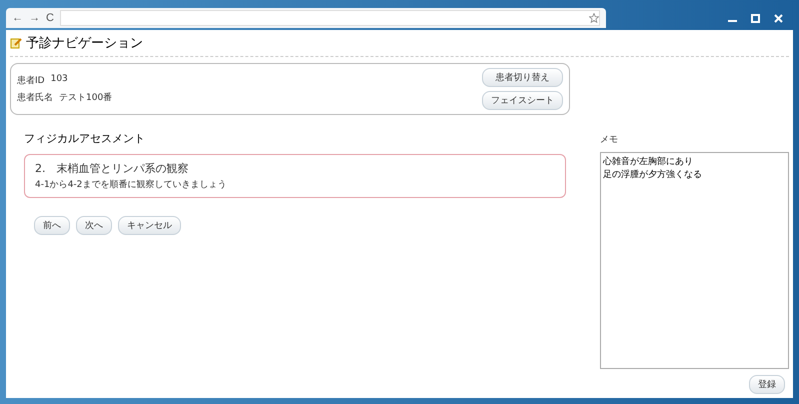 The image size is (799, 404). I want to click on nav-button: →, so click(34, 18).